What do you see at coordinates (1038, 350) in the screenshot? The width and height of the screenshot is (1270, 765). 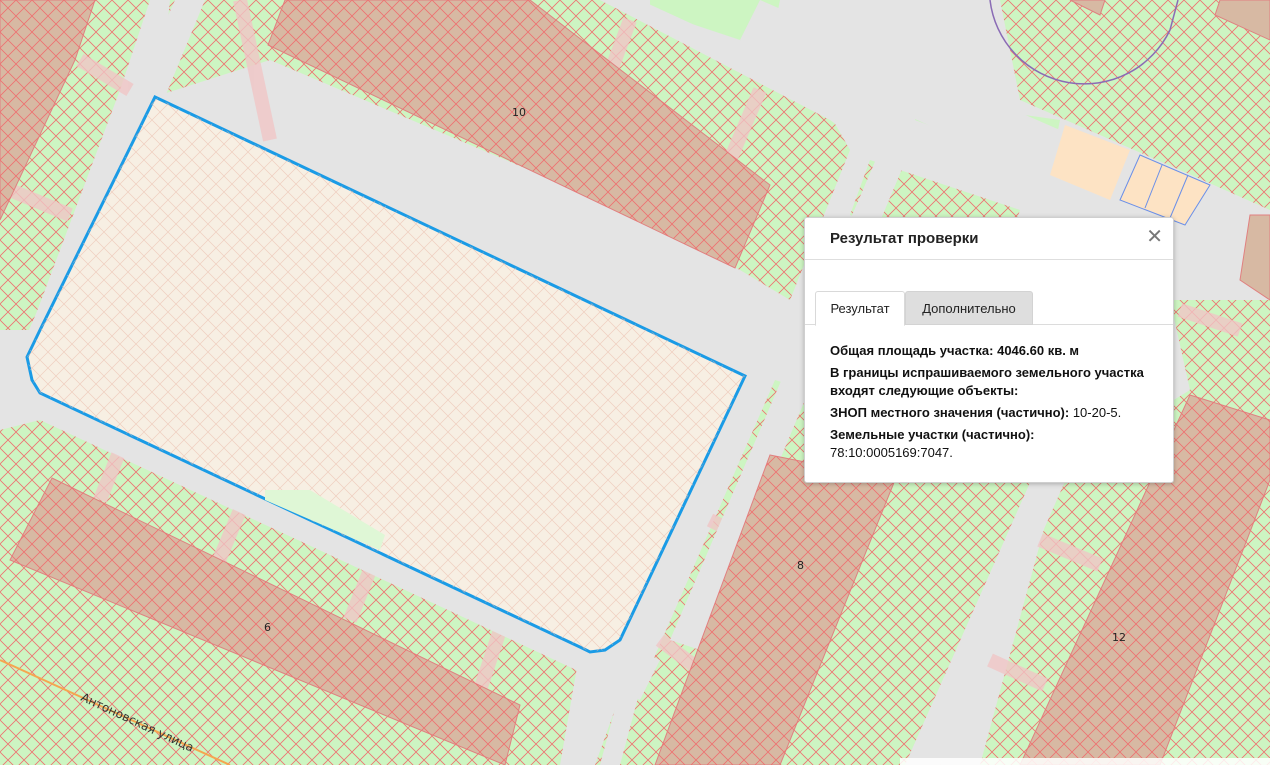 I see `area-value: 4046.60 кв. м` at bounding box center [1038, 350].